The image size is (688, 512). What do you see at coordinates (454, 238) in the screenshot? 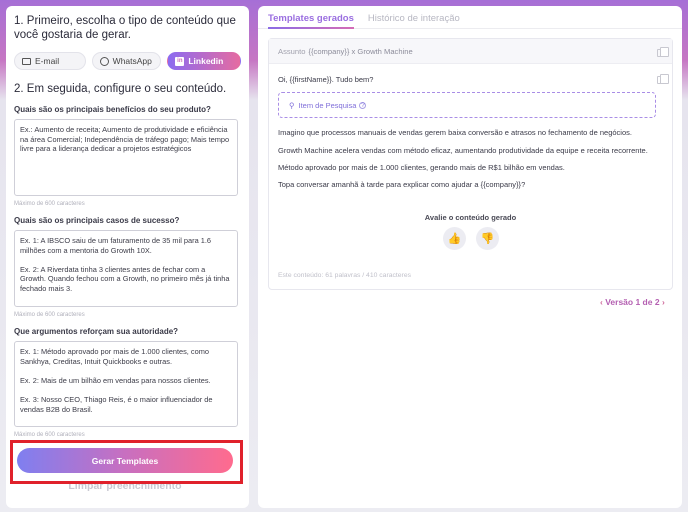
I see `thumbs-up-icon: 👍` at bounding box center [454, 238].